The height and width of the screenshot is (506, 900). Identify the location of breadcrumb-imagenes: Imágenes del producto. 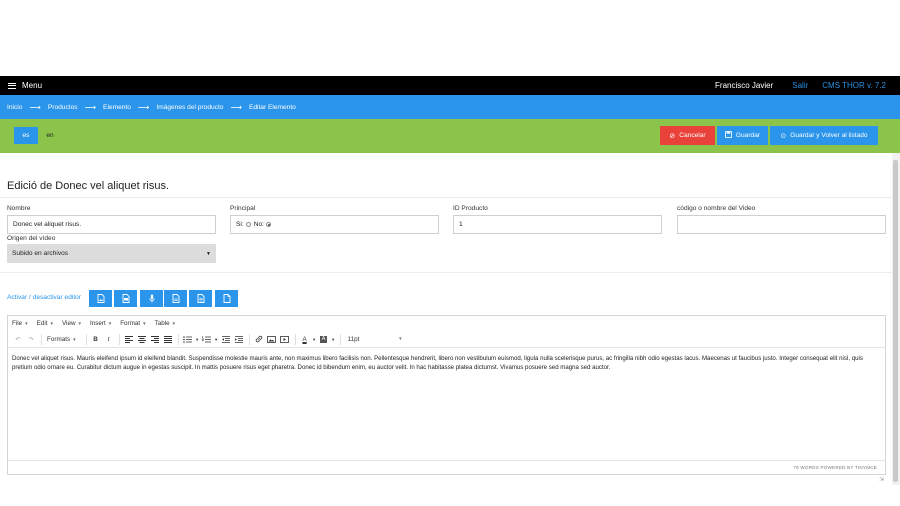
(189, 107).